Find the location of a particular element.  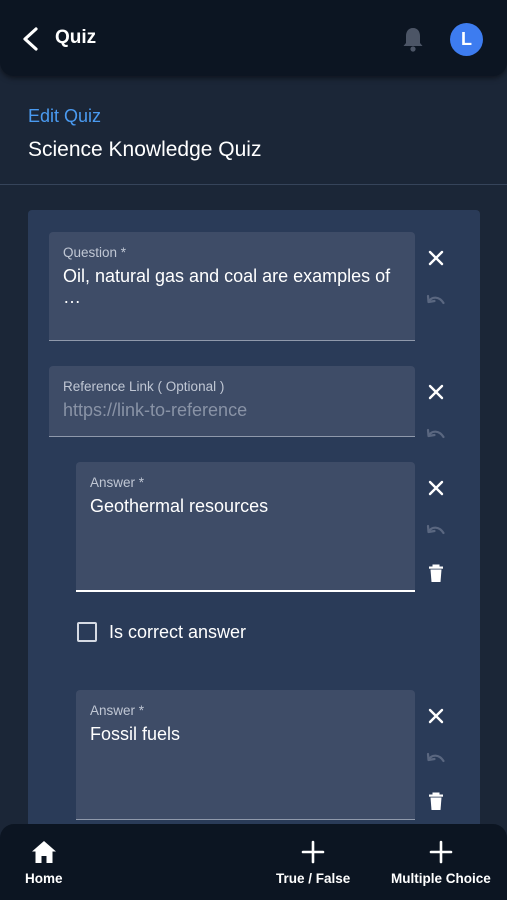

reference-link-label: Reference Link ( Optional ) is located at coordinates (144, 386).